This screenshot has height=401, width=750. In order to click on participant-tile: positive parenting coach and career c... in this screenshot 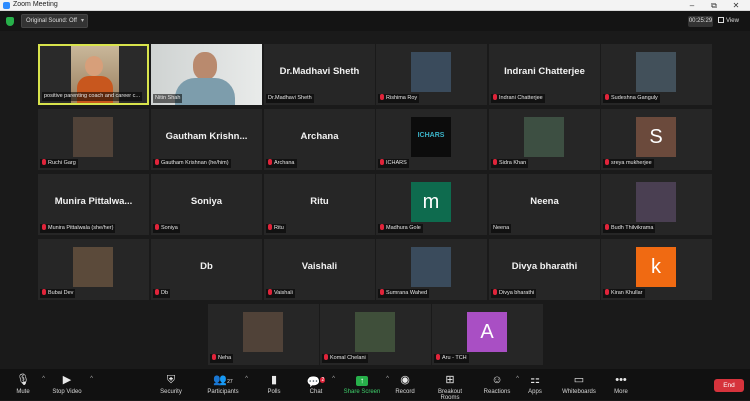, I will do `click(93, 74)`.